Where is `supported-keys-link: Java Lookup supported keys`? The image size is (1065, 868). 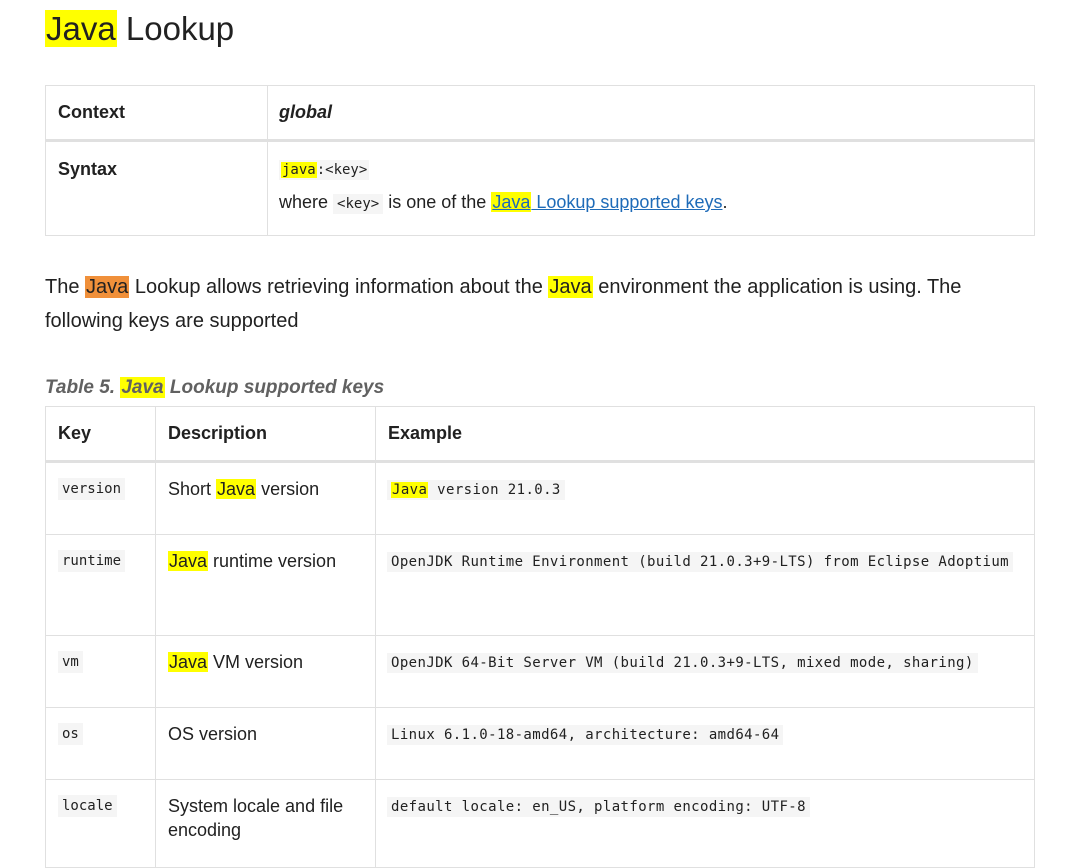 supported-keys-link: Java Lookup supported keys is located at coordinates (606, 202).